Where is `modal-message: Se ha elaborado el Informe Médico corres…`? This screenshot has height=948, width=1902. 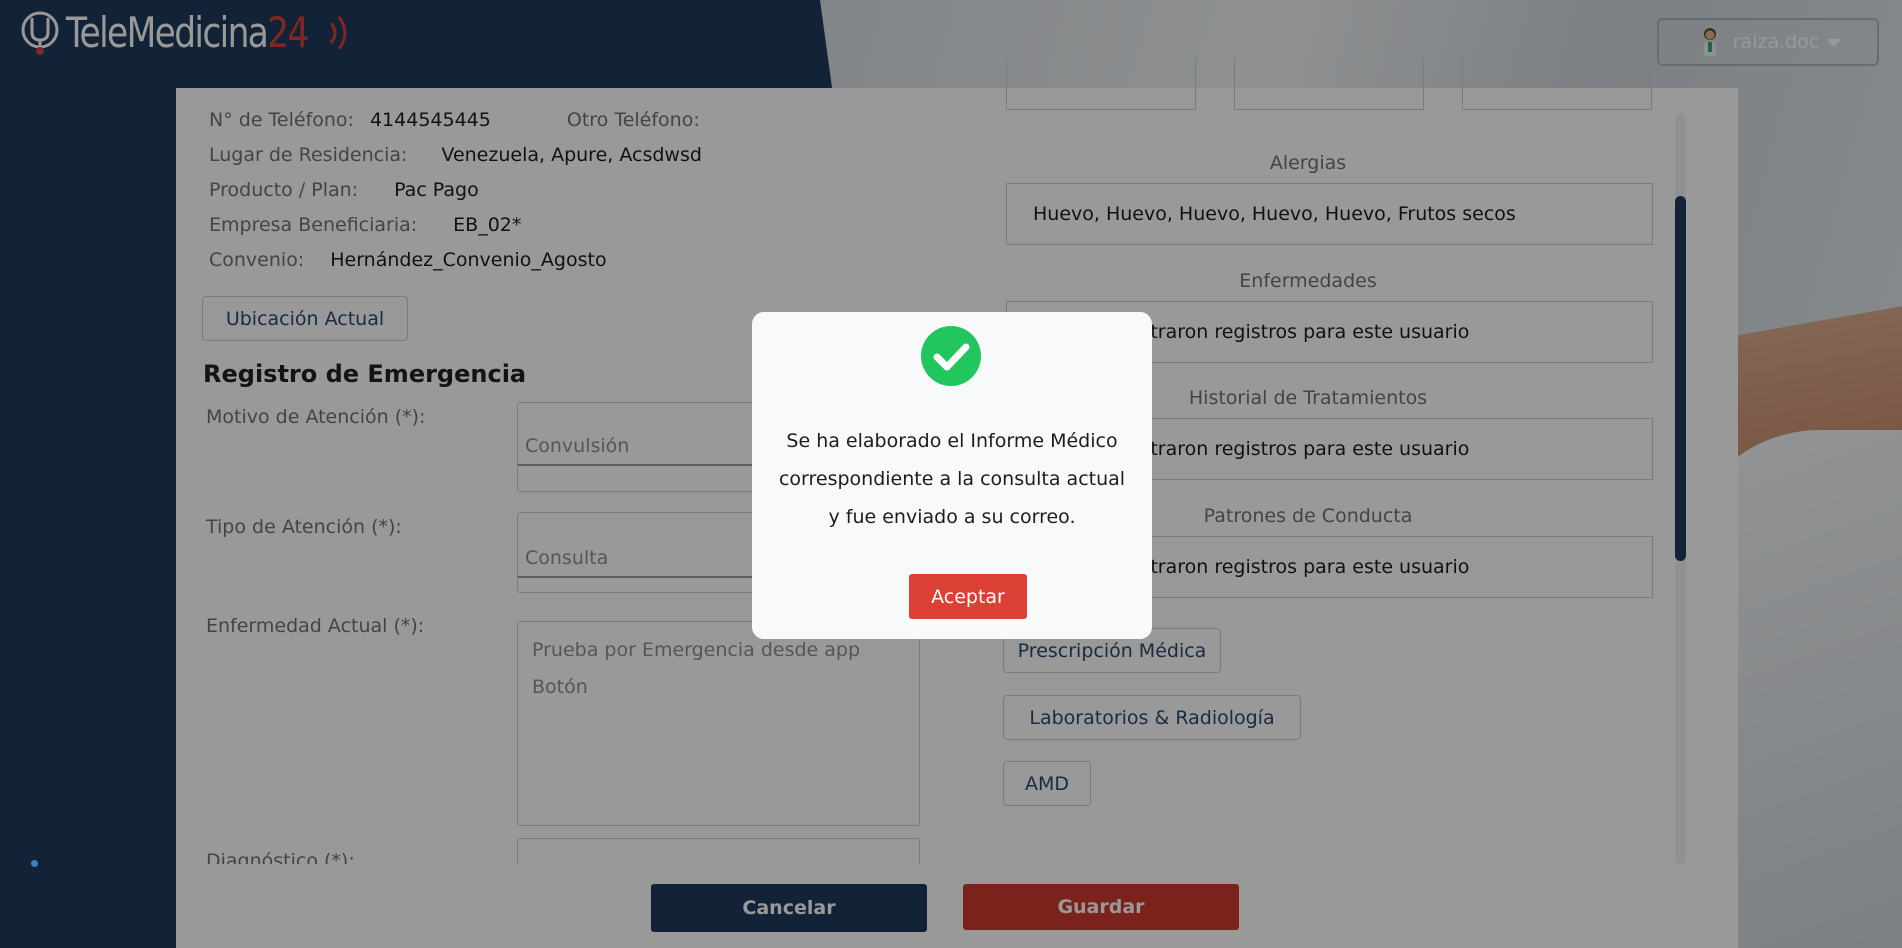
modal-message: Se ha elaborado el Informe Médico corres… is located at coordinates (952, 479).